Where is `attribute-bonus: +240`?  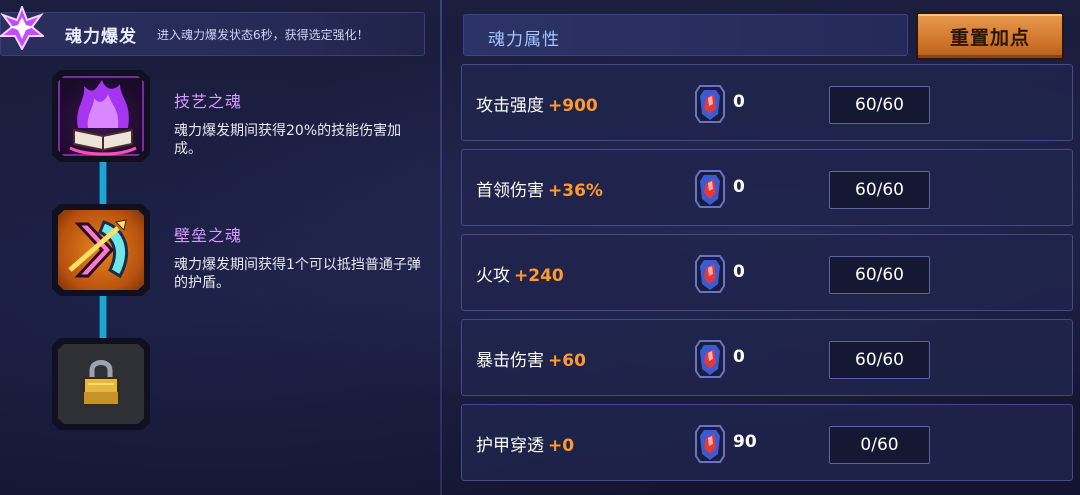
attribute-bonus: +240 is located at coordinates (539, 276).